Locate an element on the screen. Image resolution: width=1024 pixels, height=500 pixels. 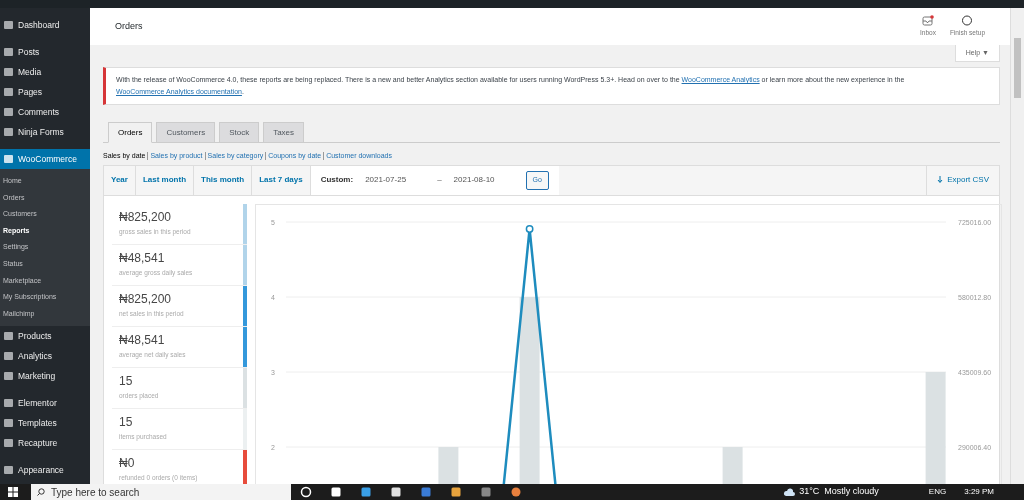
search-icon is located at coordinates (41, 492).